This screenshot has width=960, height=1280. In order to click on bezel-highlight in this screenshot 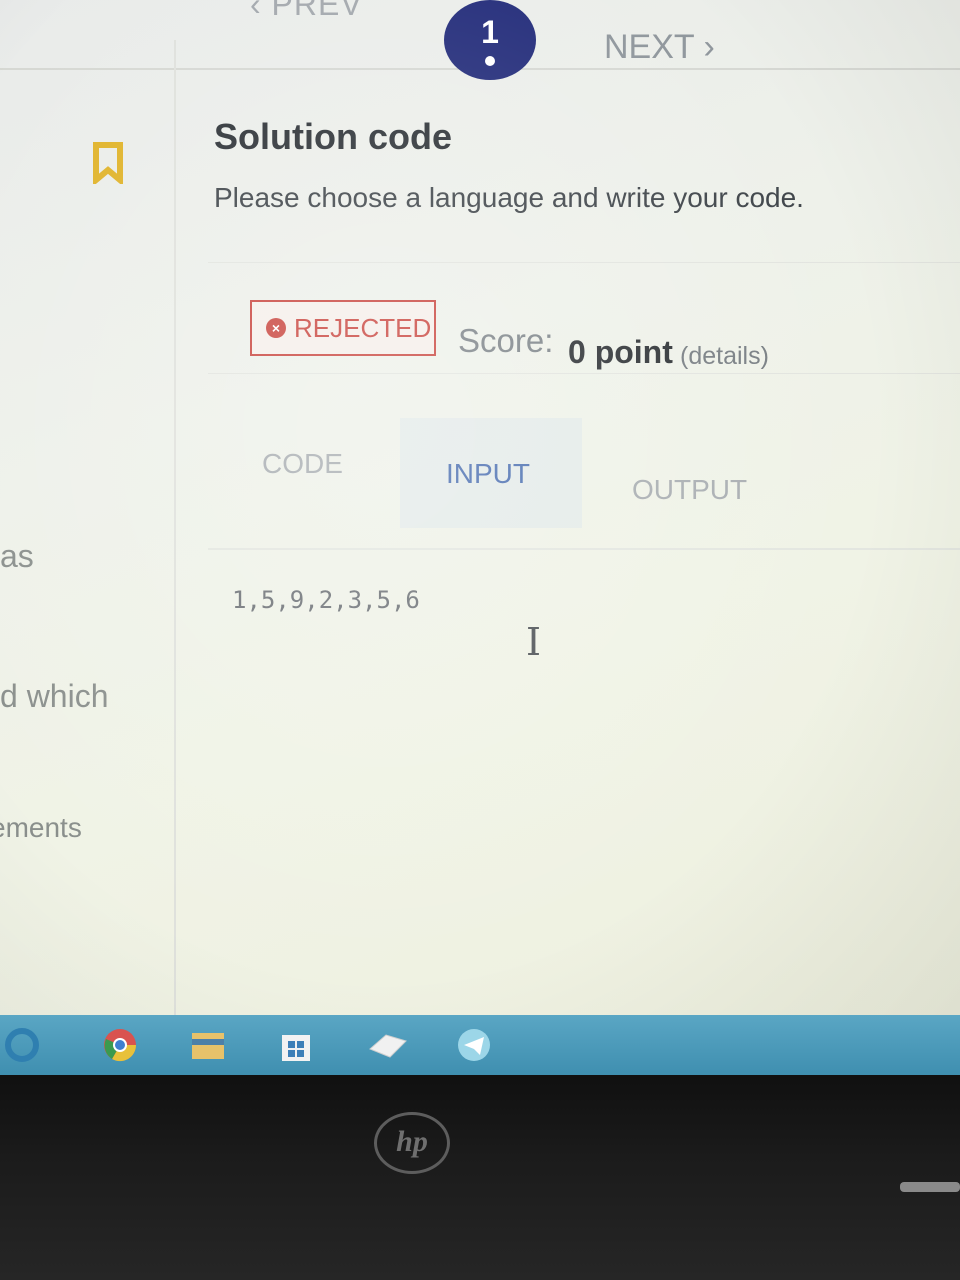, I will do `click(930, 1187)`.